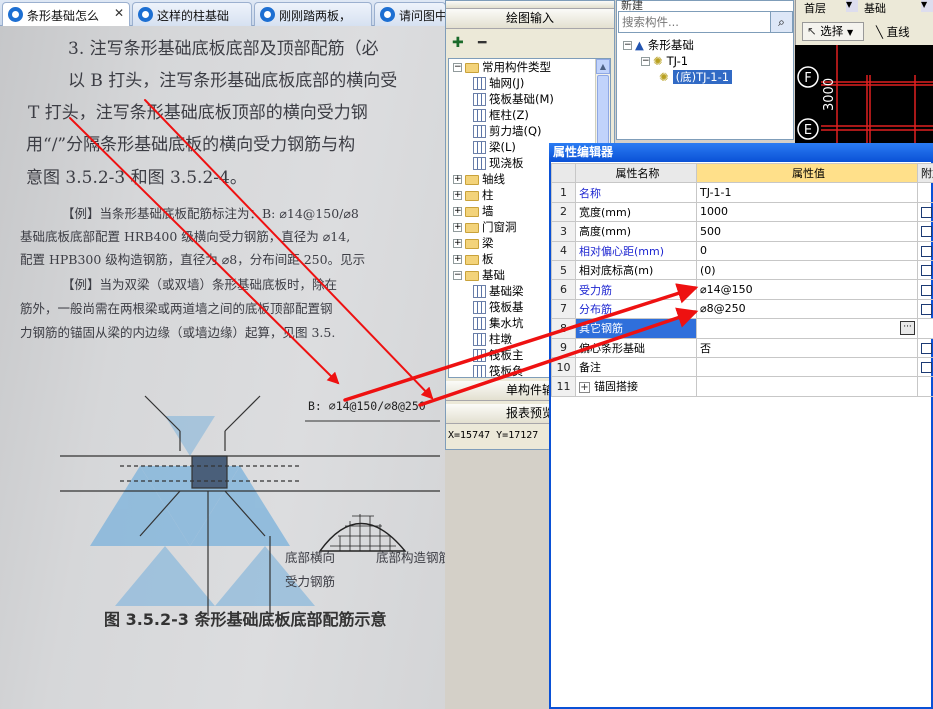 This screenshot has height=709, width=933. What do you see at coordinates (192, 14) in the screenshot?
I see `browser-tab-2: 这样的柱基础` at bounding box center [192, 14].